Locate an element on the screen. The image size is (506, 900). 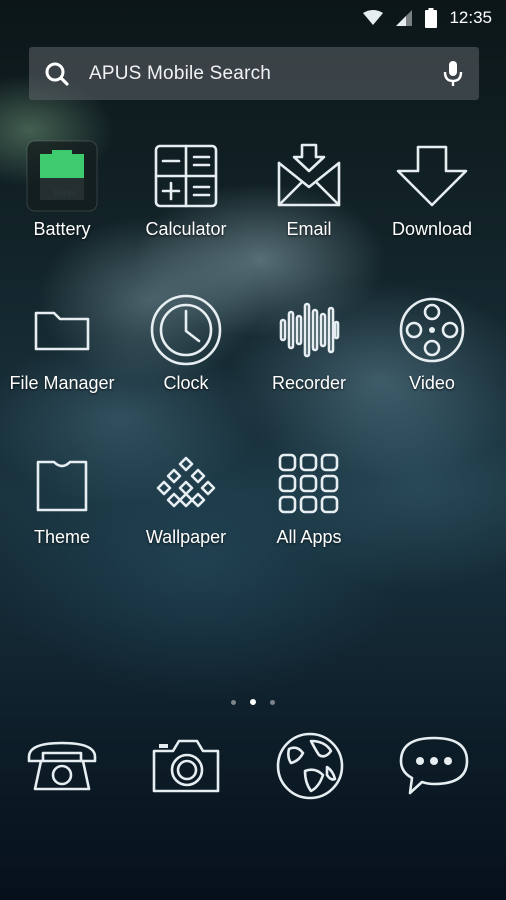
app-recorder: Recorder is located at coordinates (309, 352).